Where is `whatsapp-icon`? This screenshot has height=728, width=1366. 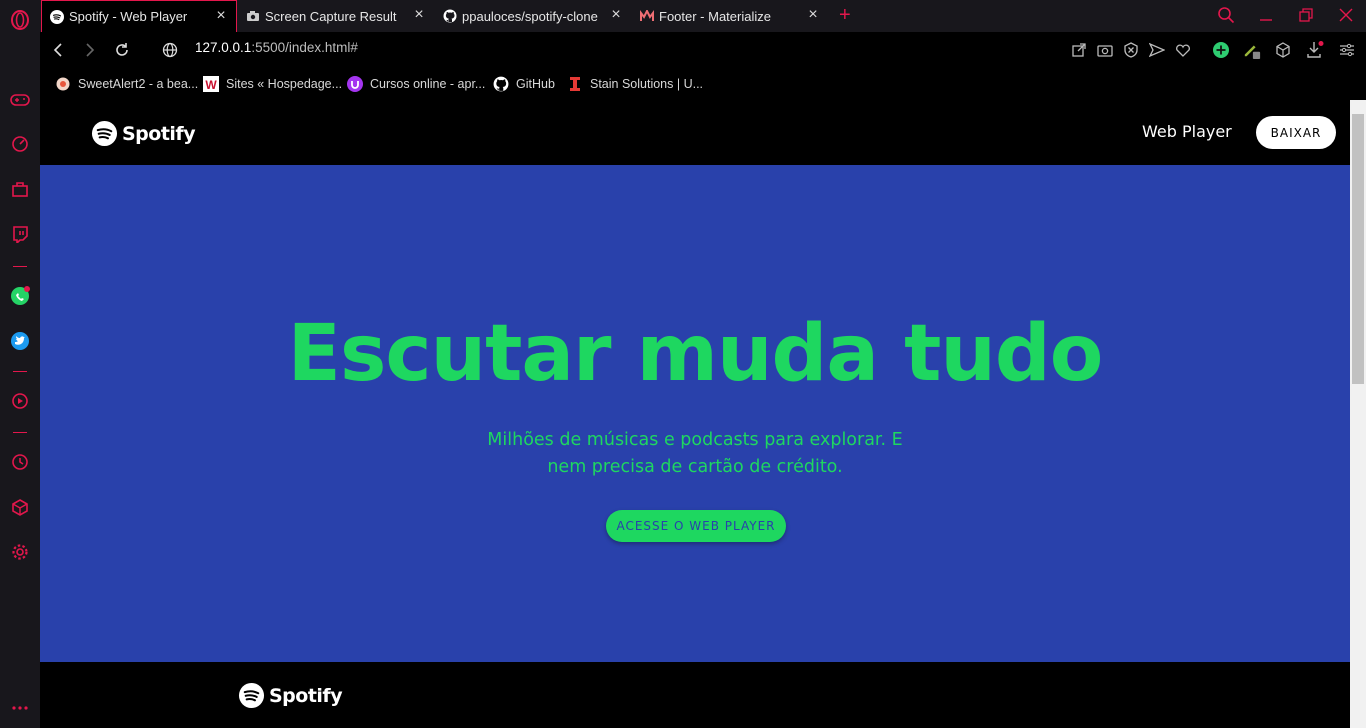
whatsapp-icon is located at coordinates (20, 296).